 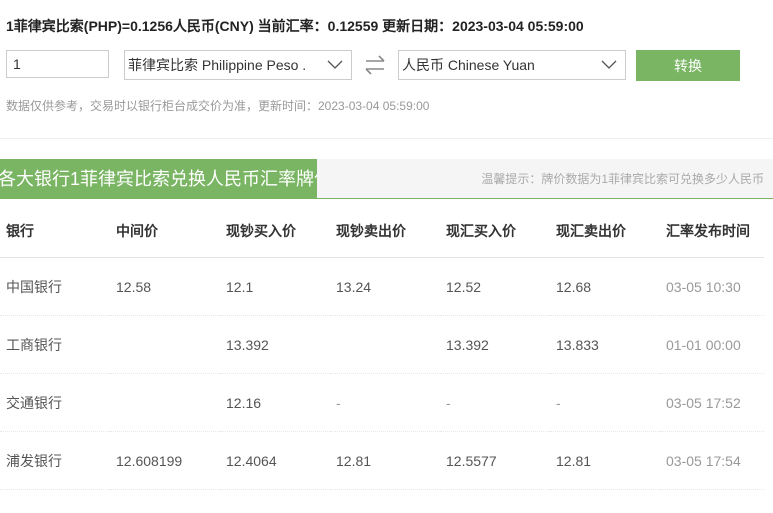 What do you see at coordinates (495, 286) in the screenshot?
I see `spot-buy-rate: 12.52` at bounding box center [495, 286].